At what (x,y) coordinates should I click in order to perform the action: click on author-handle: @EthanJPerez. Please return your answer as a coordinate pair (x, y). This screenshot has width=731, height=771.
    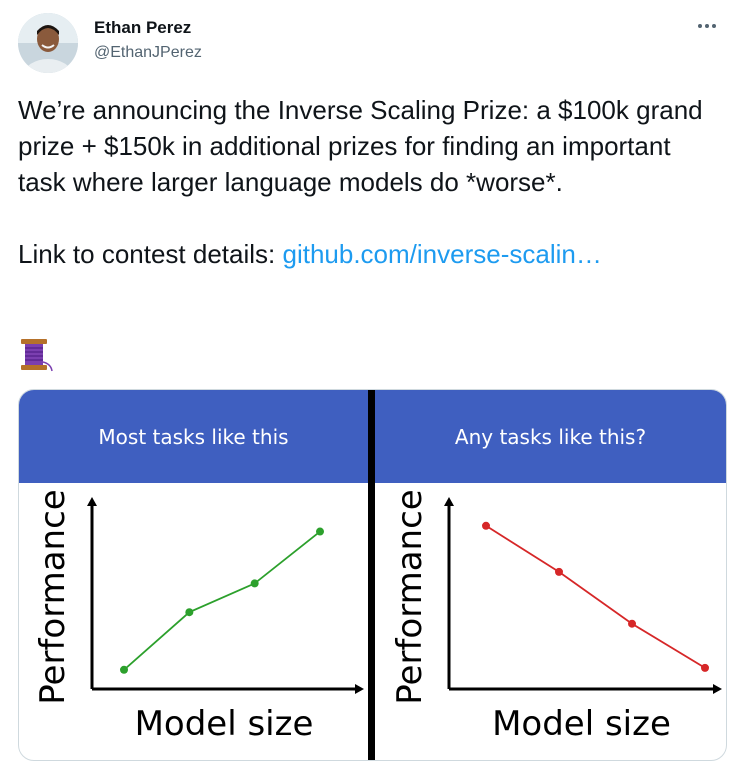
    Looking at the image, I should click on (148, 53).